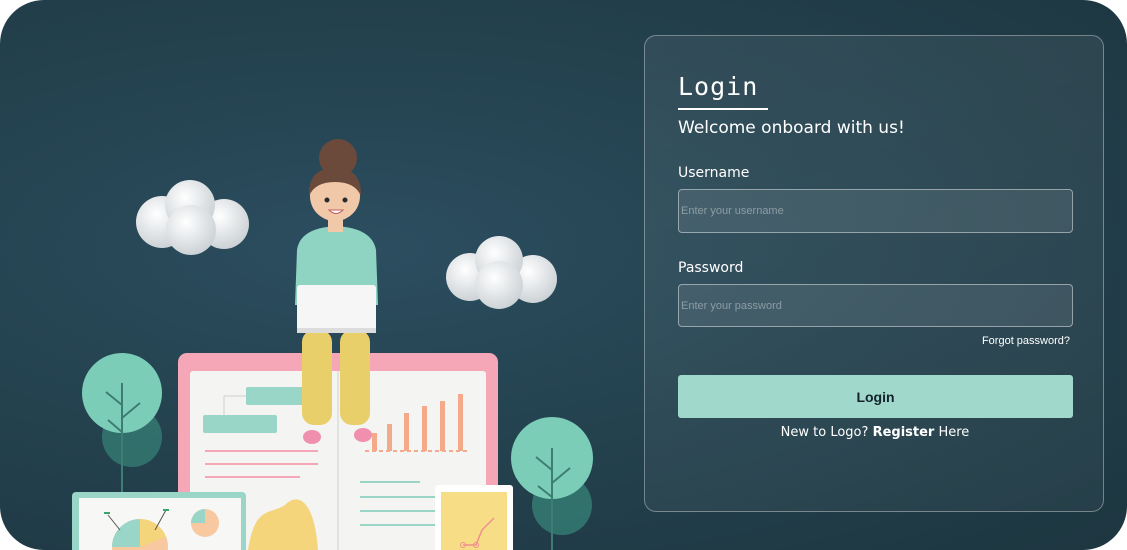  What do you see at coordinates (122, 426) in the screenshot?
I see `tree-left` at bounding box center [122, 426].